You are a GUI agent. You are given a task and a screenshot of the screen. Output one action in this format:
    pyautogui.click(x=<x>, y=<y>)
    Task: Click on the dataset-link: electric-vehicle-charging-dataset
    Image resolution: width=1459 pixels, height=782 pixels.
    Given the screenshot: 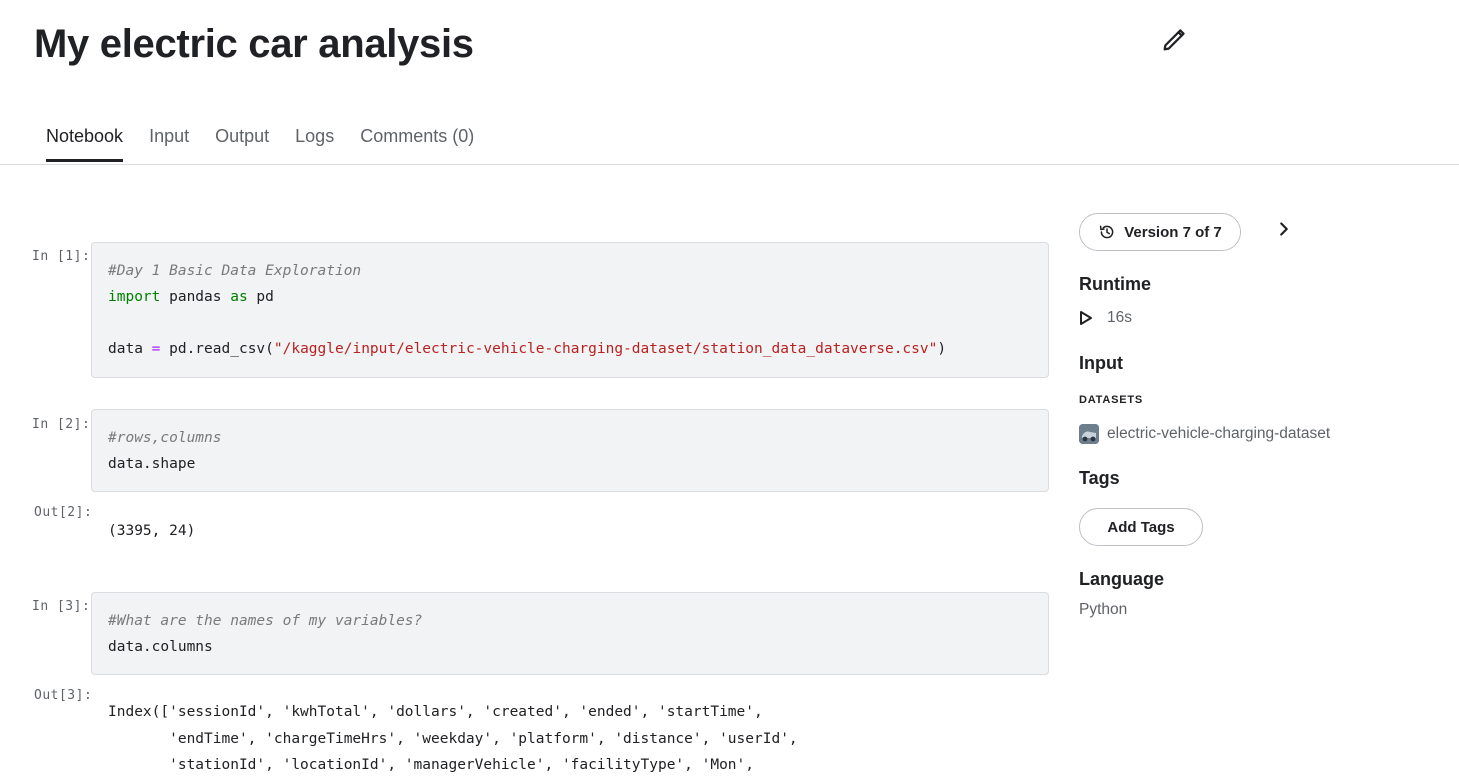 What is the action you would take?
    pyautogui.click(x=1204, y=434)
    